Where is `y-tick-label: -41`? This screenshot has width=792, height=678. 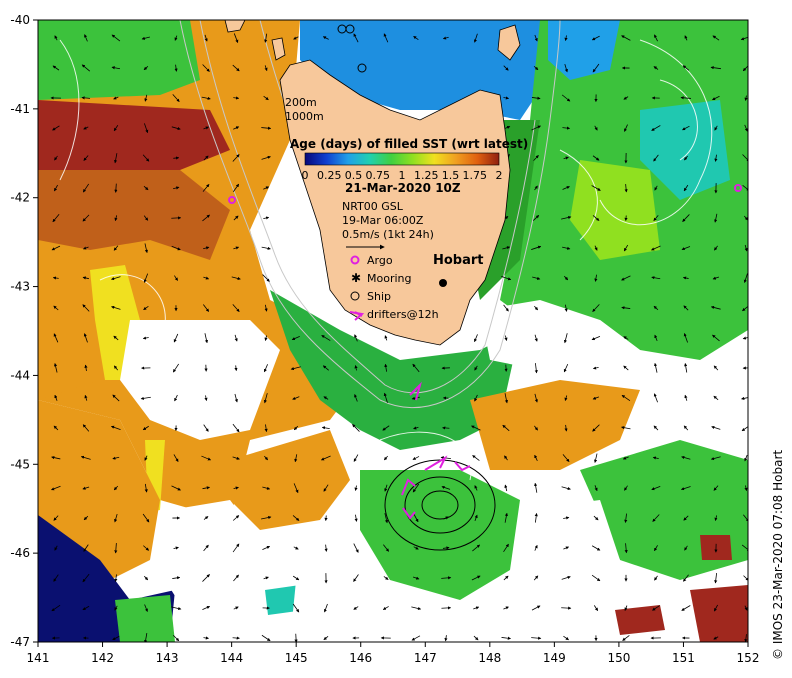
y-tick-label: -41 is located at coordinates (20, 109).